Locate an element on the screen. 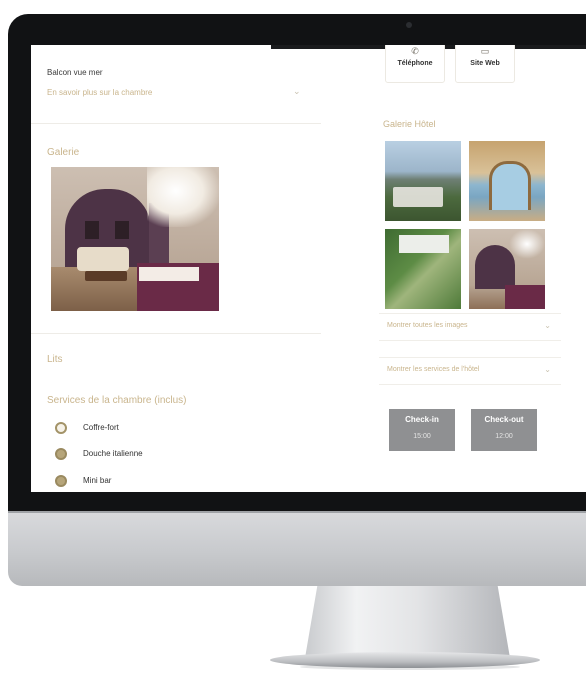  webcam-icon is located at coordinates (409, 25).